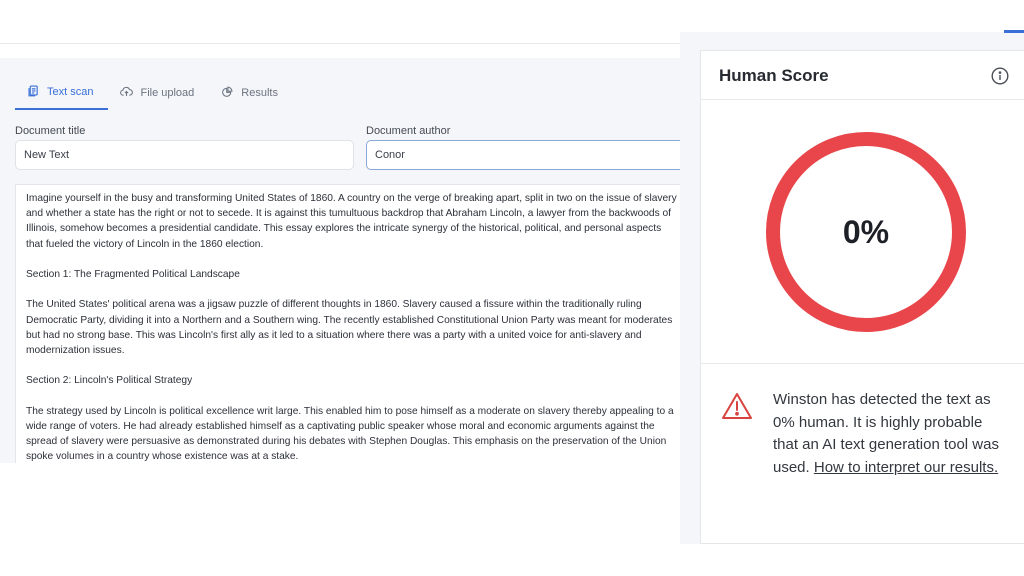  I want to click on tab-file-upload: File upload, so click(158, 93).